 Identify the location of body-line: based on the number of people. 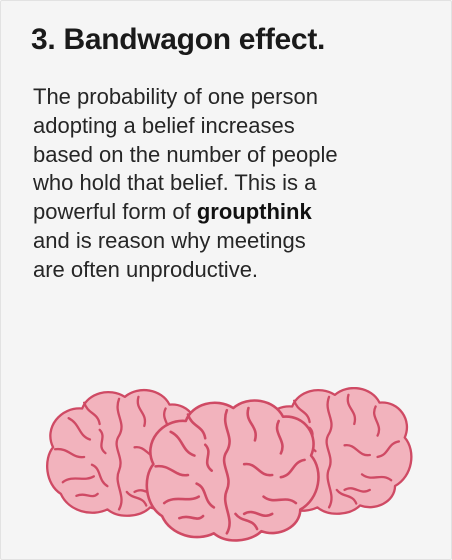
(185, 154).